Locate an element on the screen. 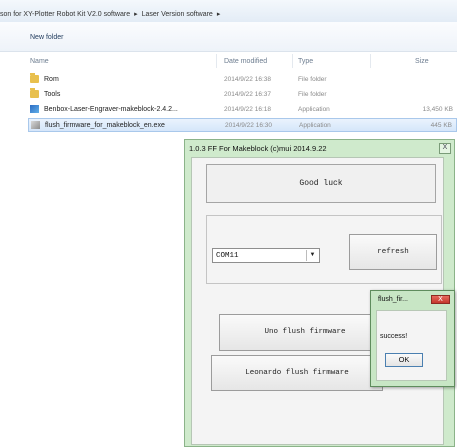 The image size is (457, 447). flush-app-icon is located at coordinates (35, 125).